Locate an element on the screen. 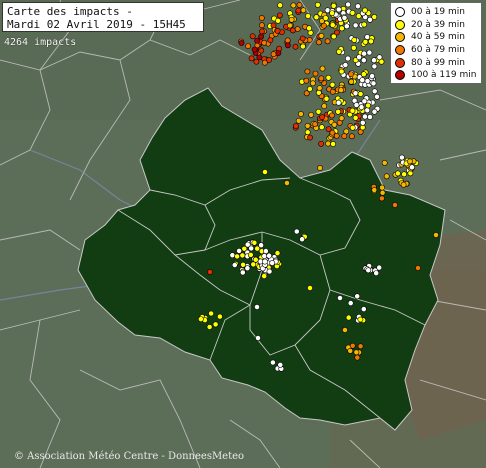 This screenshot has width=486, height=468. legend-item: 40 à 59 min is located at coordinates (436, 37).